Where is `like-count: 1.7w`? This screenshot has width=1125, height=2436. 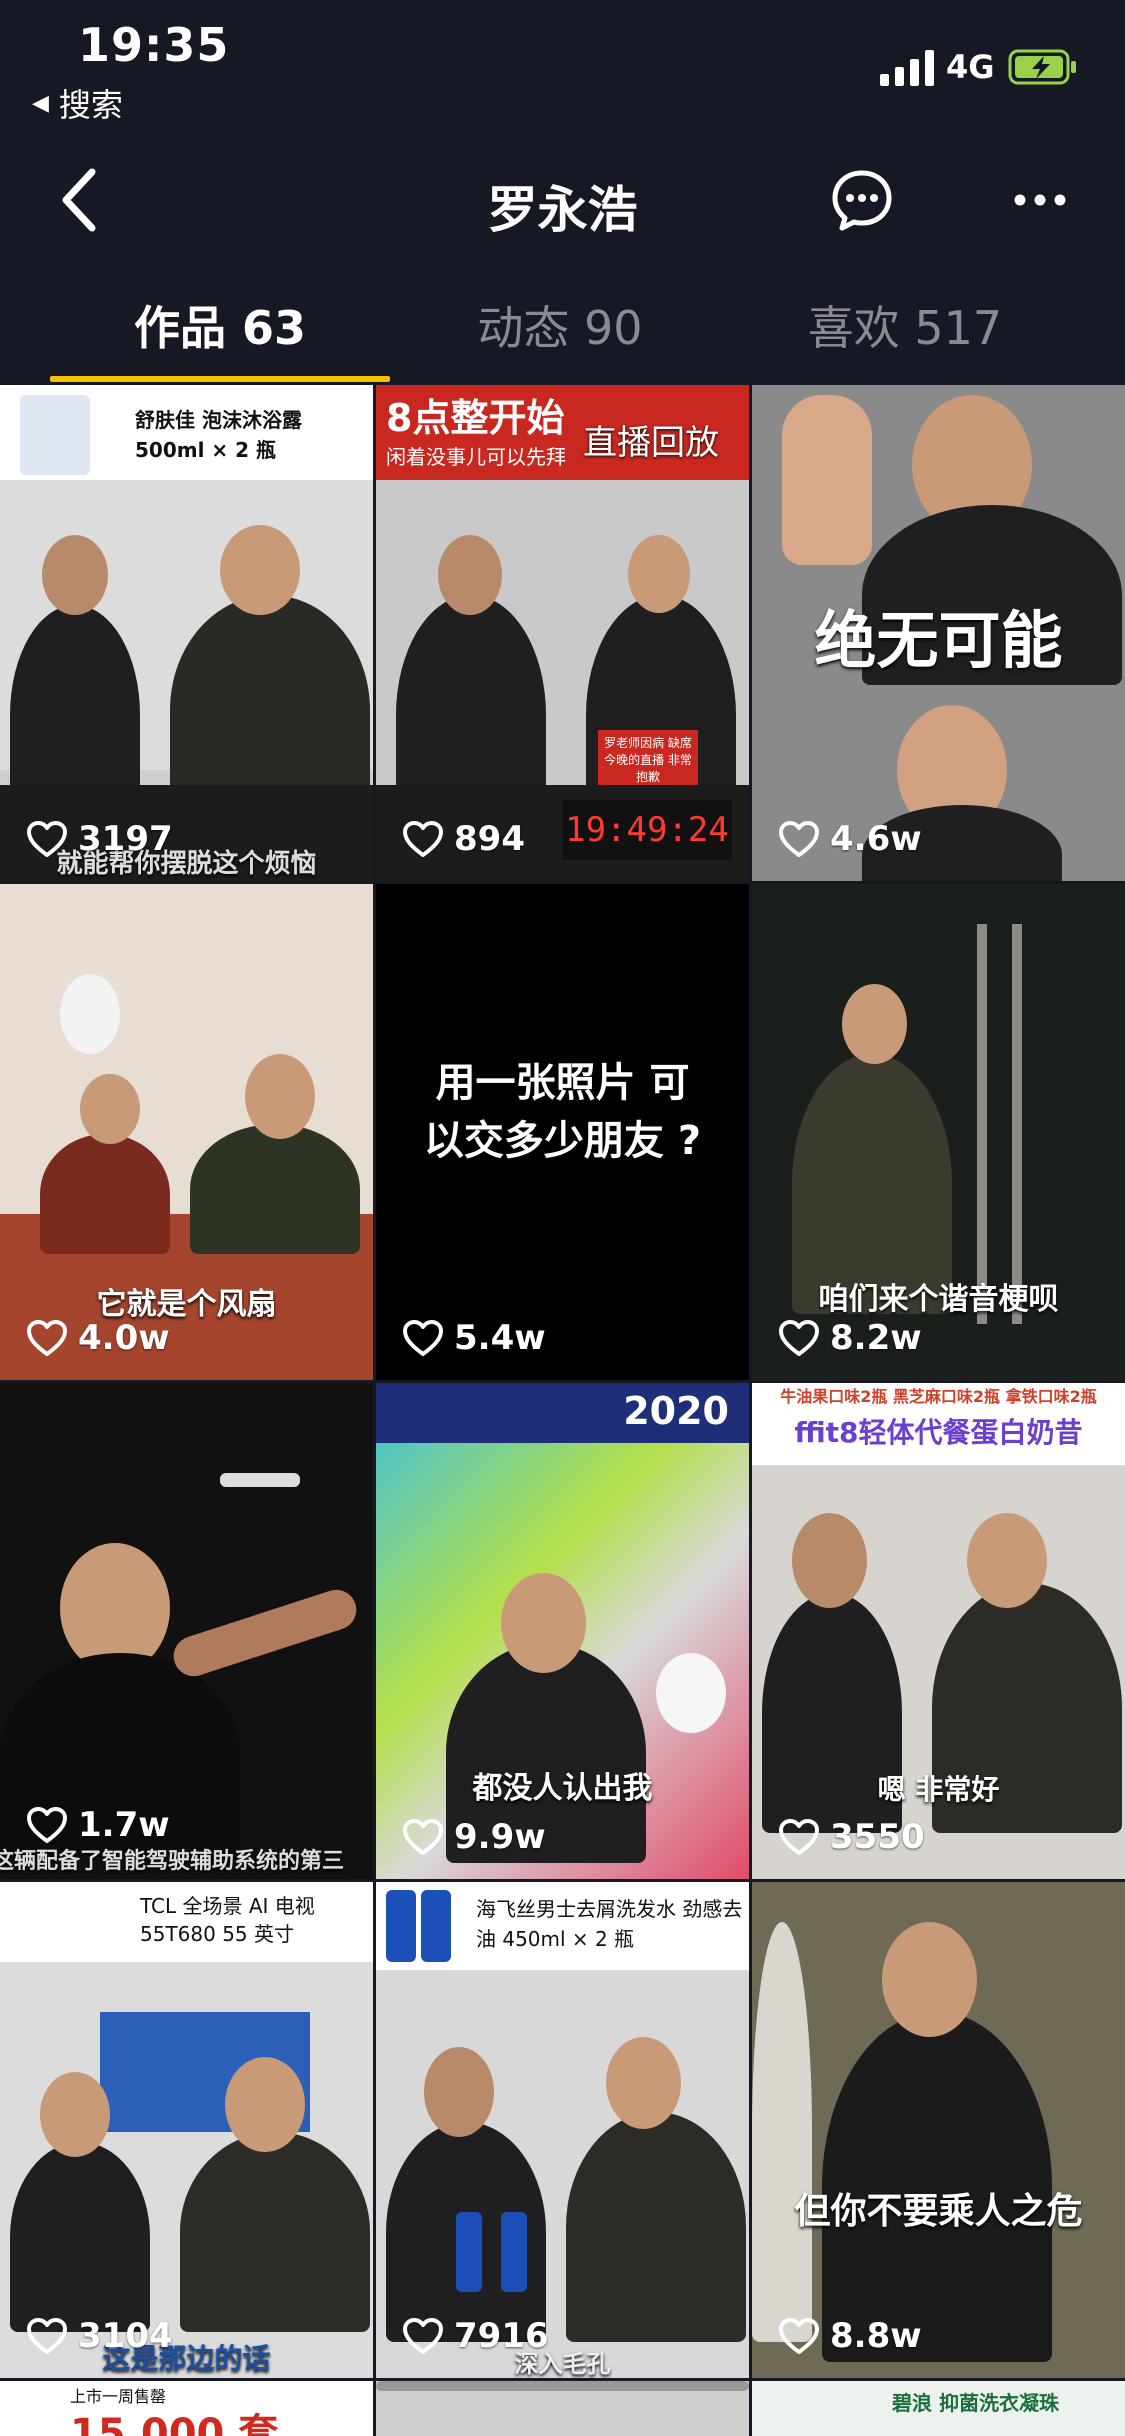 like-count: 1.7w is located at coordinates (98, 1825).